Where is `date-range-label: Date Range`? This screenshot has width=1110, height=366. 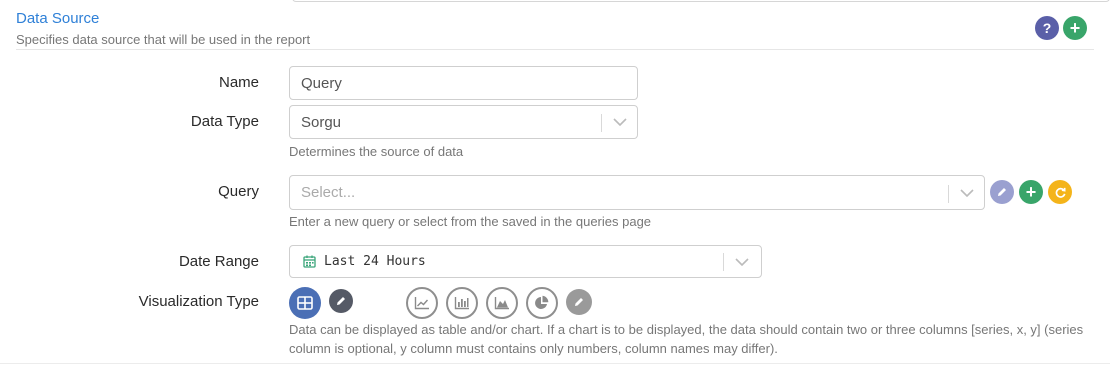
date-range-label: Date Range is located at coordinates (218, 261).